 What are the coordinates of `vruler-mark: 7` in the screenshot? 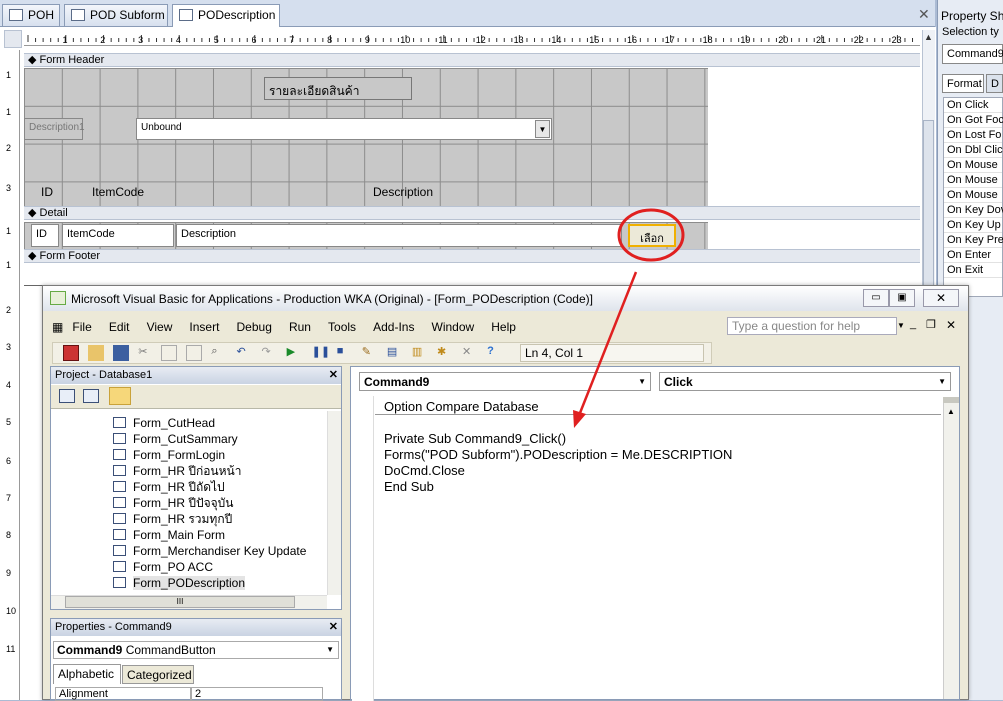 It's located at (9, 498).